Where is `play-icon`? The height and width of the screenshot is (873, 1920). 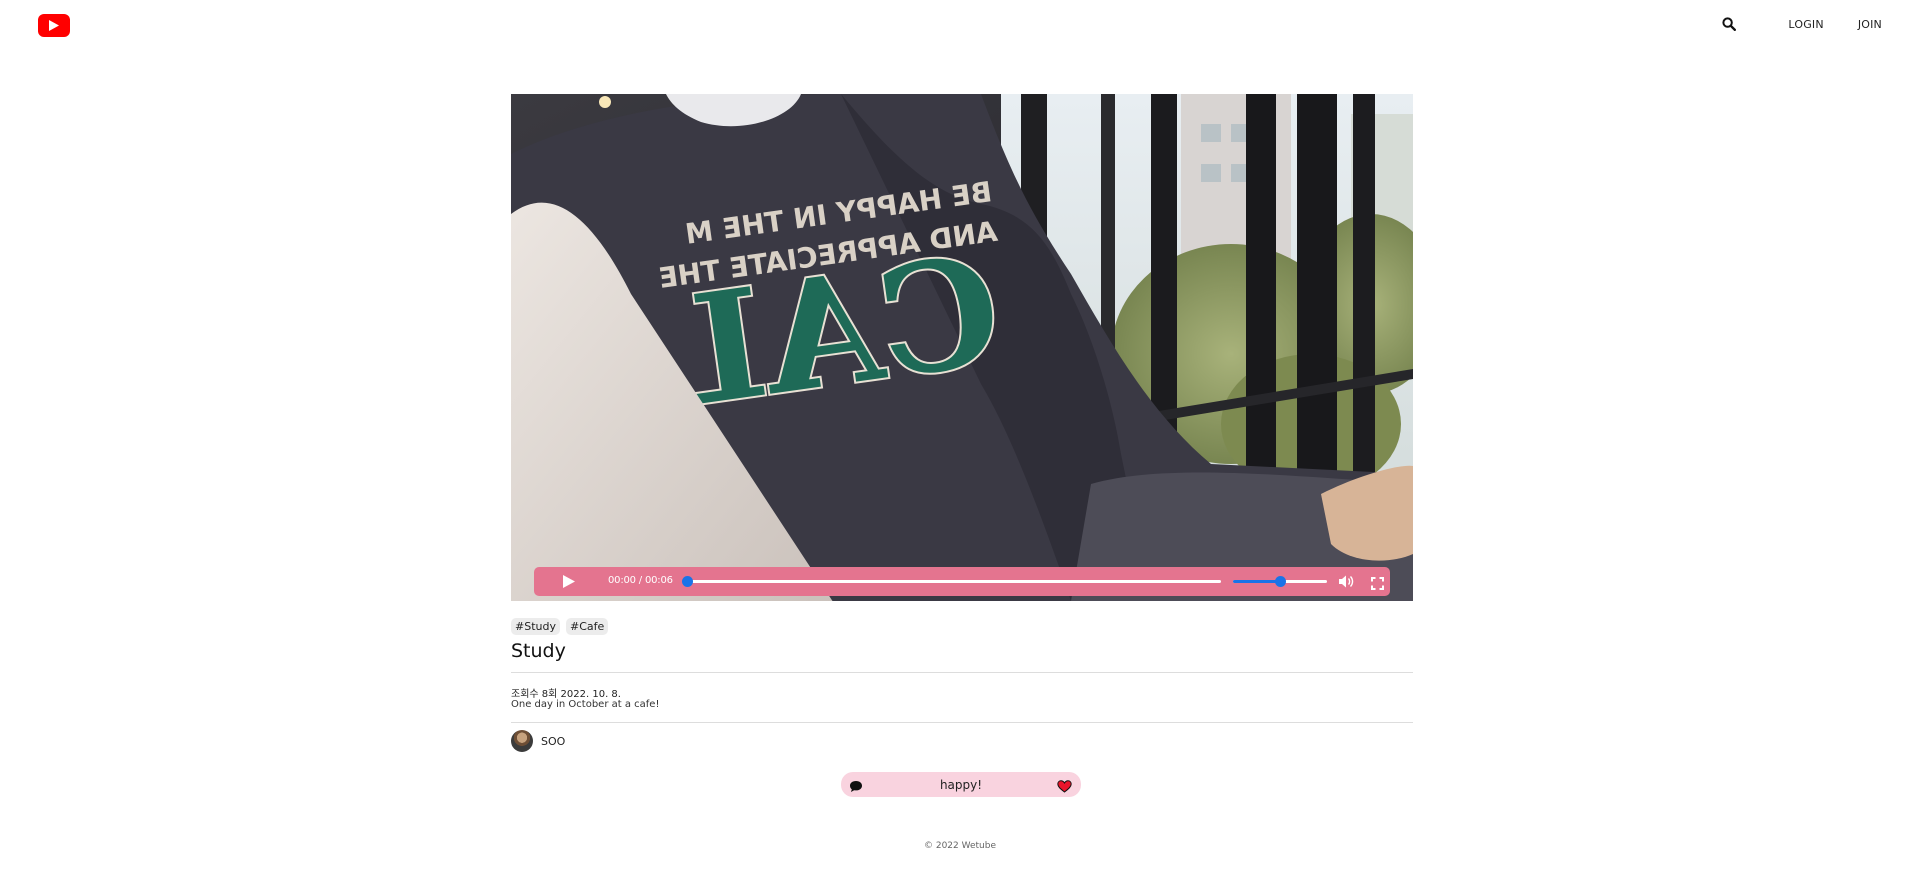 play-icon is located at coordinates (569, 581).